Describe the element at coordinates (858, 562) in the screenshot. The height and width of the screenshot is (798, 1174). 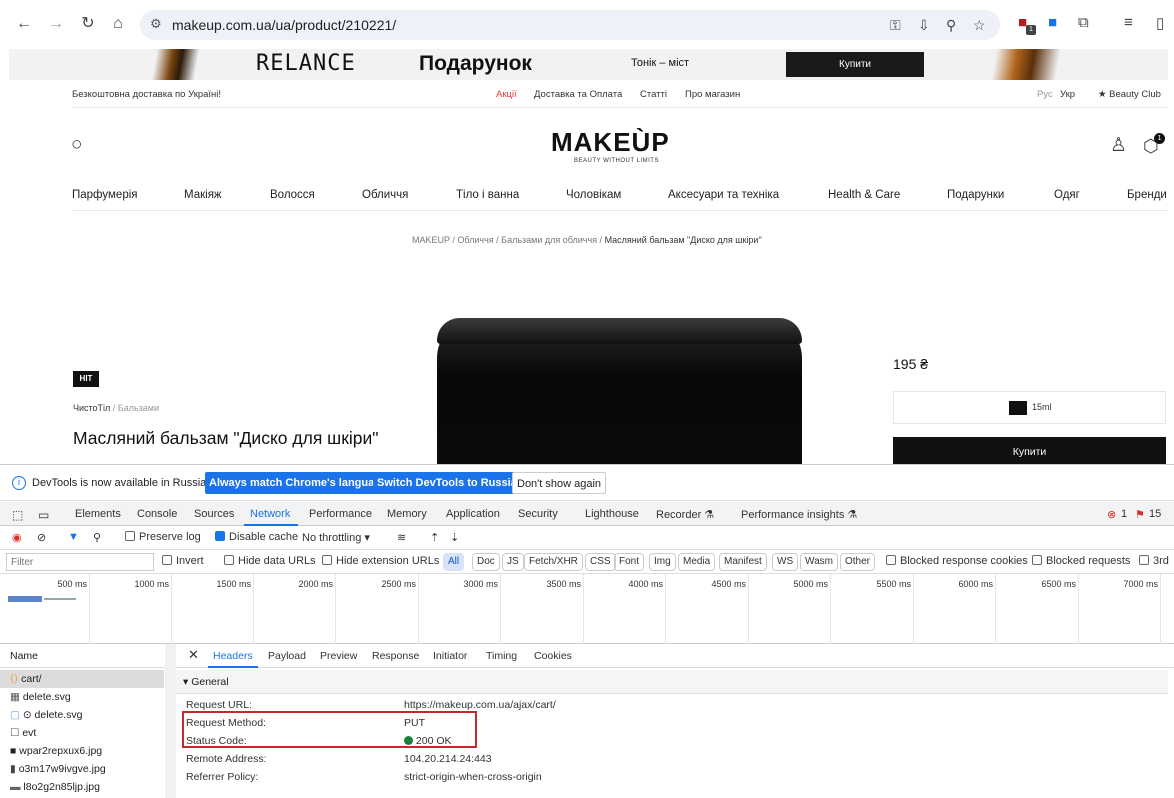
I see `filter-chip-other: Other` at that location.